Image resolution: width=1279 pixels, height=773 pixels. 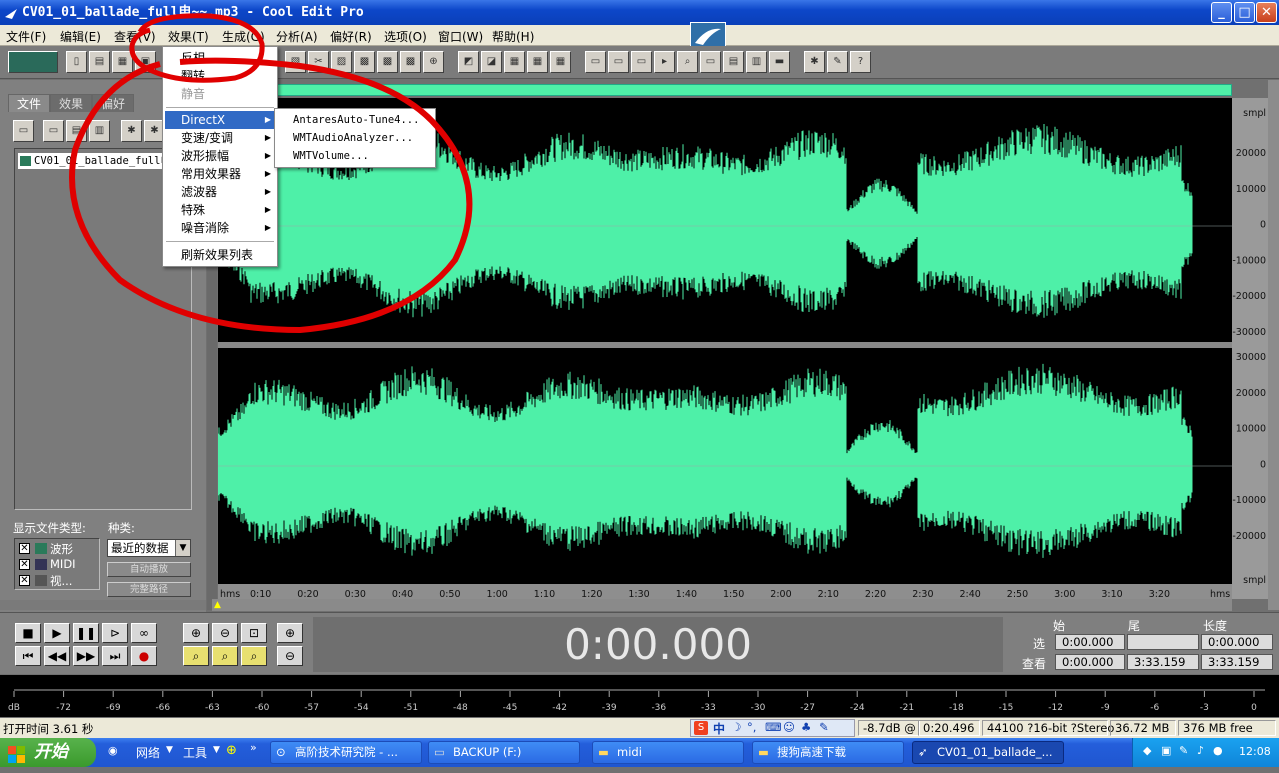 What do you see at coordinates (220, 228) in the screenshot?
I see `menu-item-noise-reduction: 噪音消除 ▶` at bounding box center [220, 228].